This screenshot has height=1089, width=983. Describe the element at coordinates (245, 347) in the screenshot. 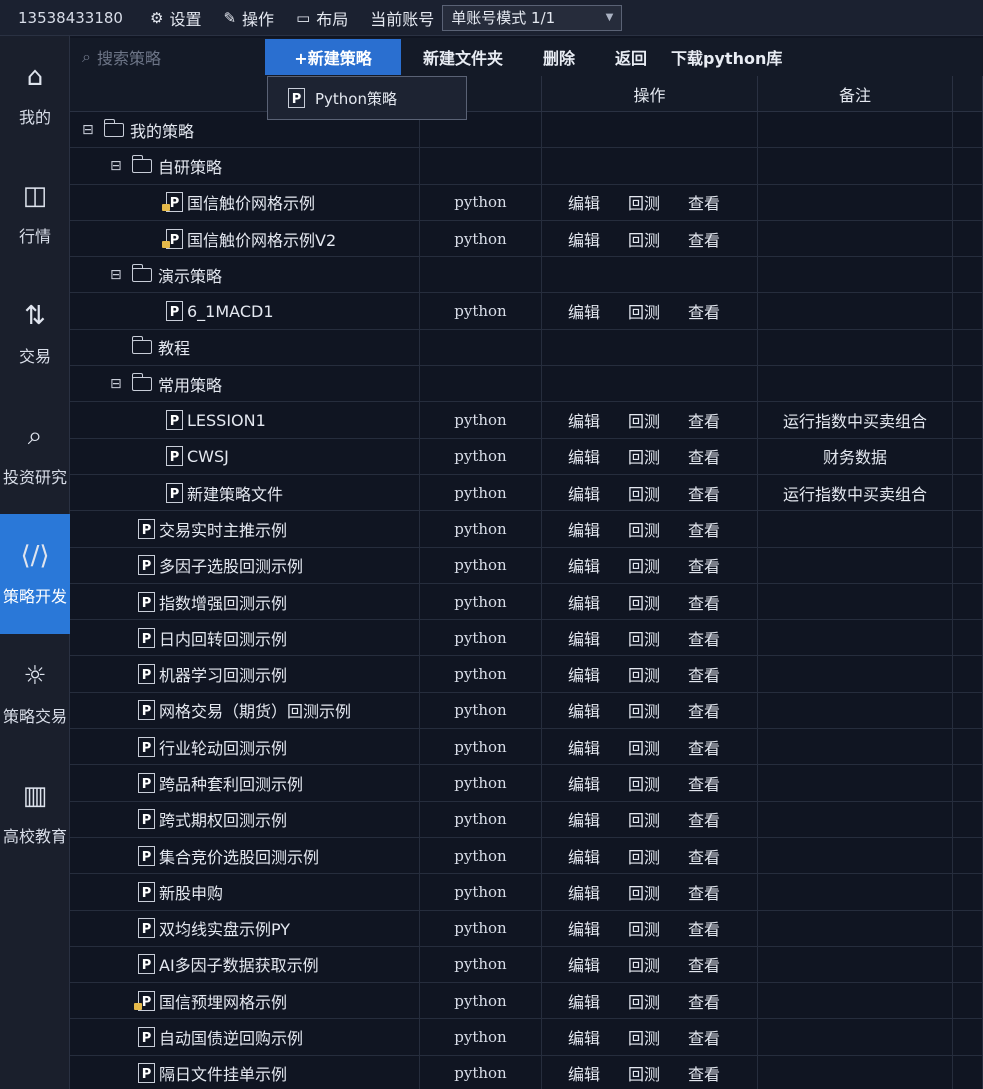

I see `name-cell: 教程` at that location.